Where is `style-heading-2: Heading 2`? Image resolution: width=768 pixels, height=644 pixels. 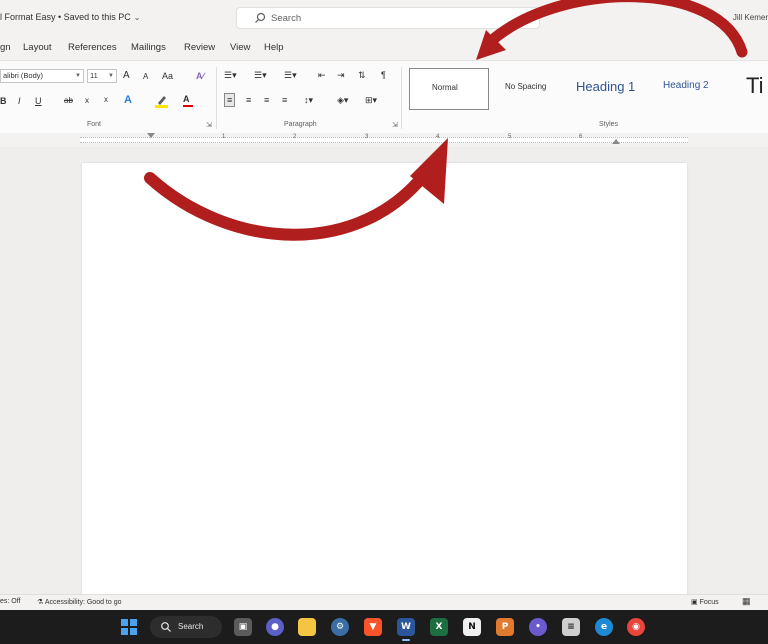
style-heading-2: Heading 2 is located at coordinates (693, 89).